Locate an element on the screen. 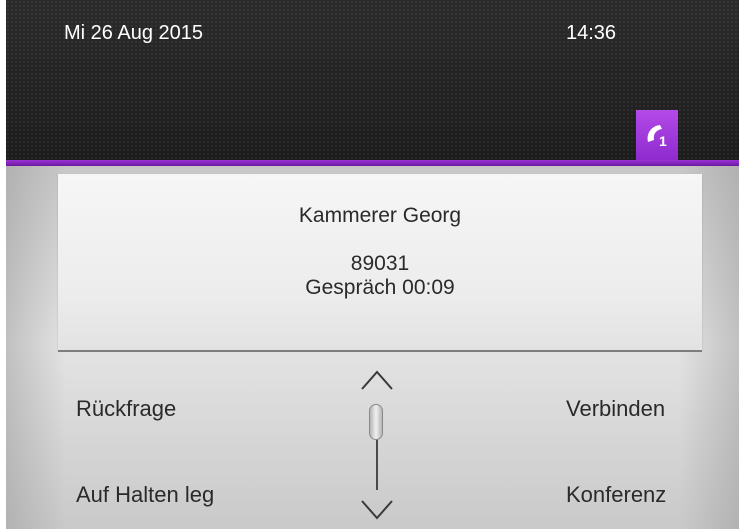 The image size is (739, 529). hold-button: Auf Halten leg is located at coordinates (145, 495).